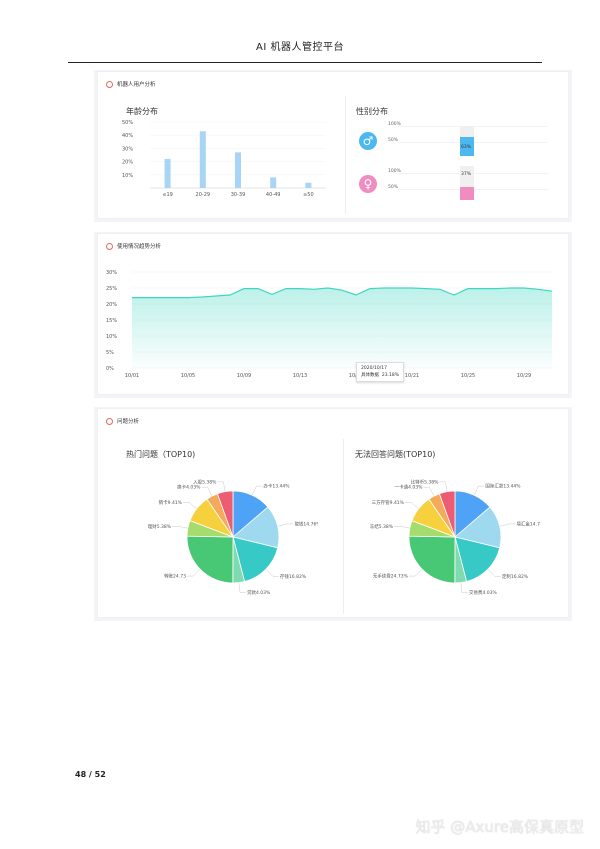 This screenshot has height=849, width=600. I want to click on x-tick-label: 10/25, so click(468, 376).